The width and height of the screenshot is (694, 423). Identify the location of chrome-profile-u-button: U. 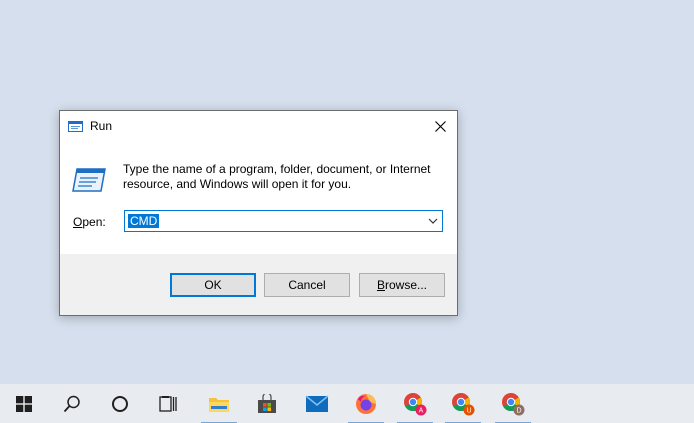
(463, 403).